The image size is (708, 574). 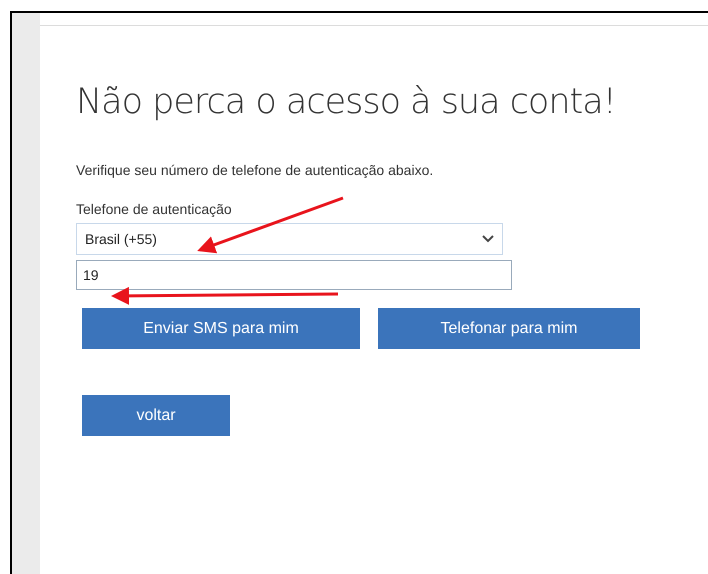 What do you see at coordinates (509, 328) in the screenshot?
I see `action-button: Telefonar para mim` at bounding box center [509, 328].